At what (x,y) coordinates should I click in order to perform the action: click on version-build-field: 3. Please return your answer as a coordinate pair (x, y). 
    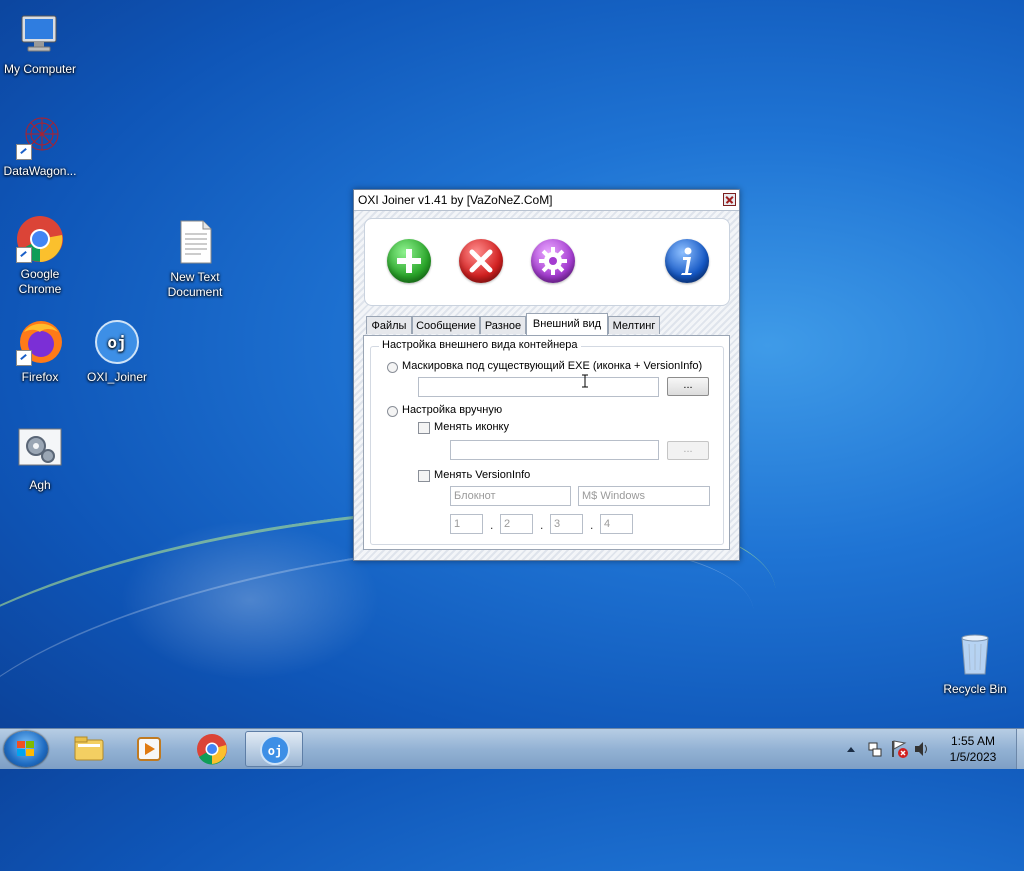
    Looking at the image, I should click on (566, 524).